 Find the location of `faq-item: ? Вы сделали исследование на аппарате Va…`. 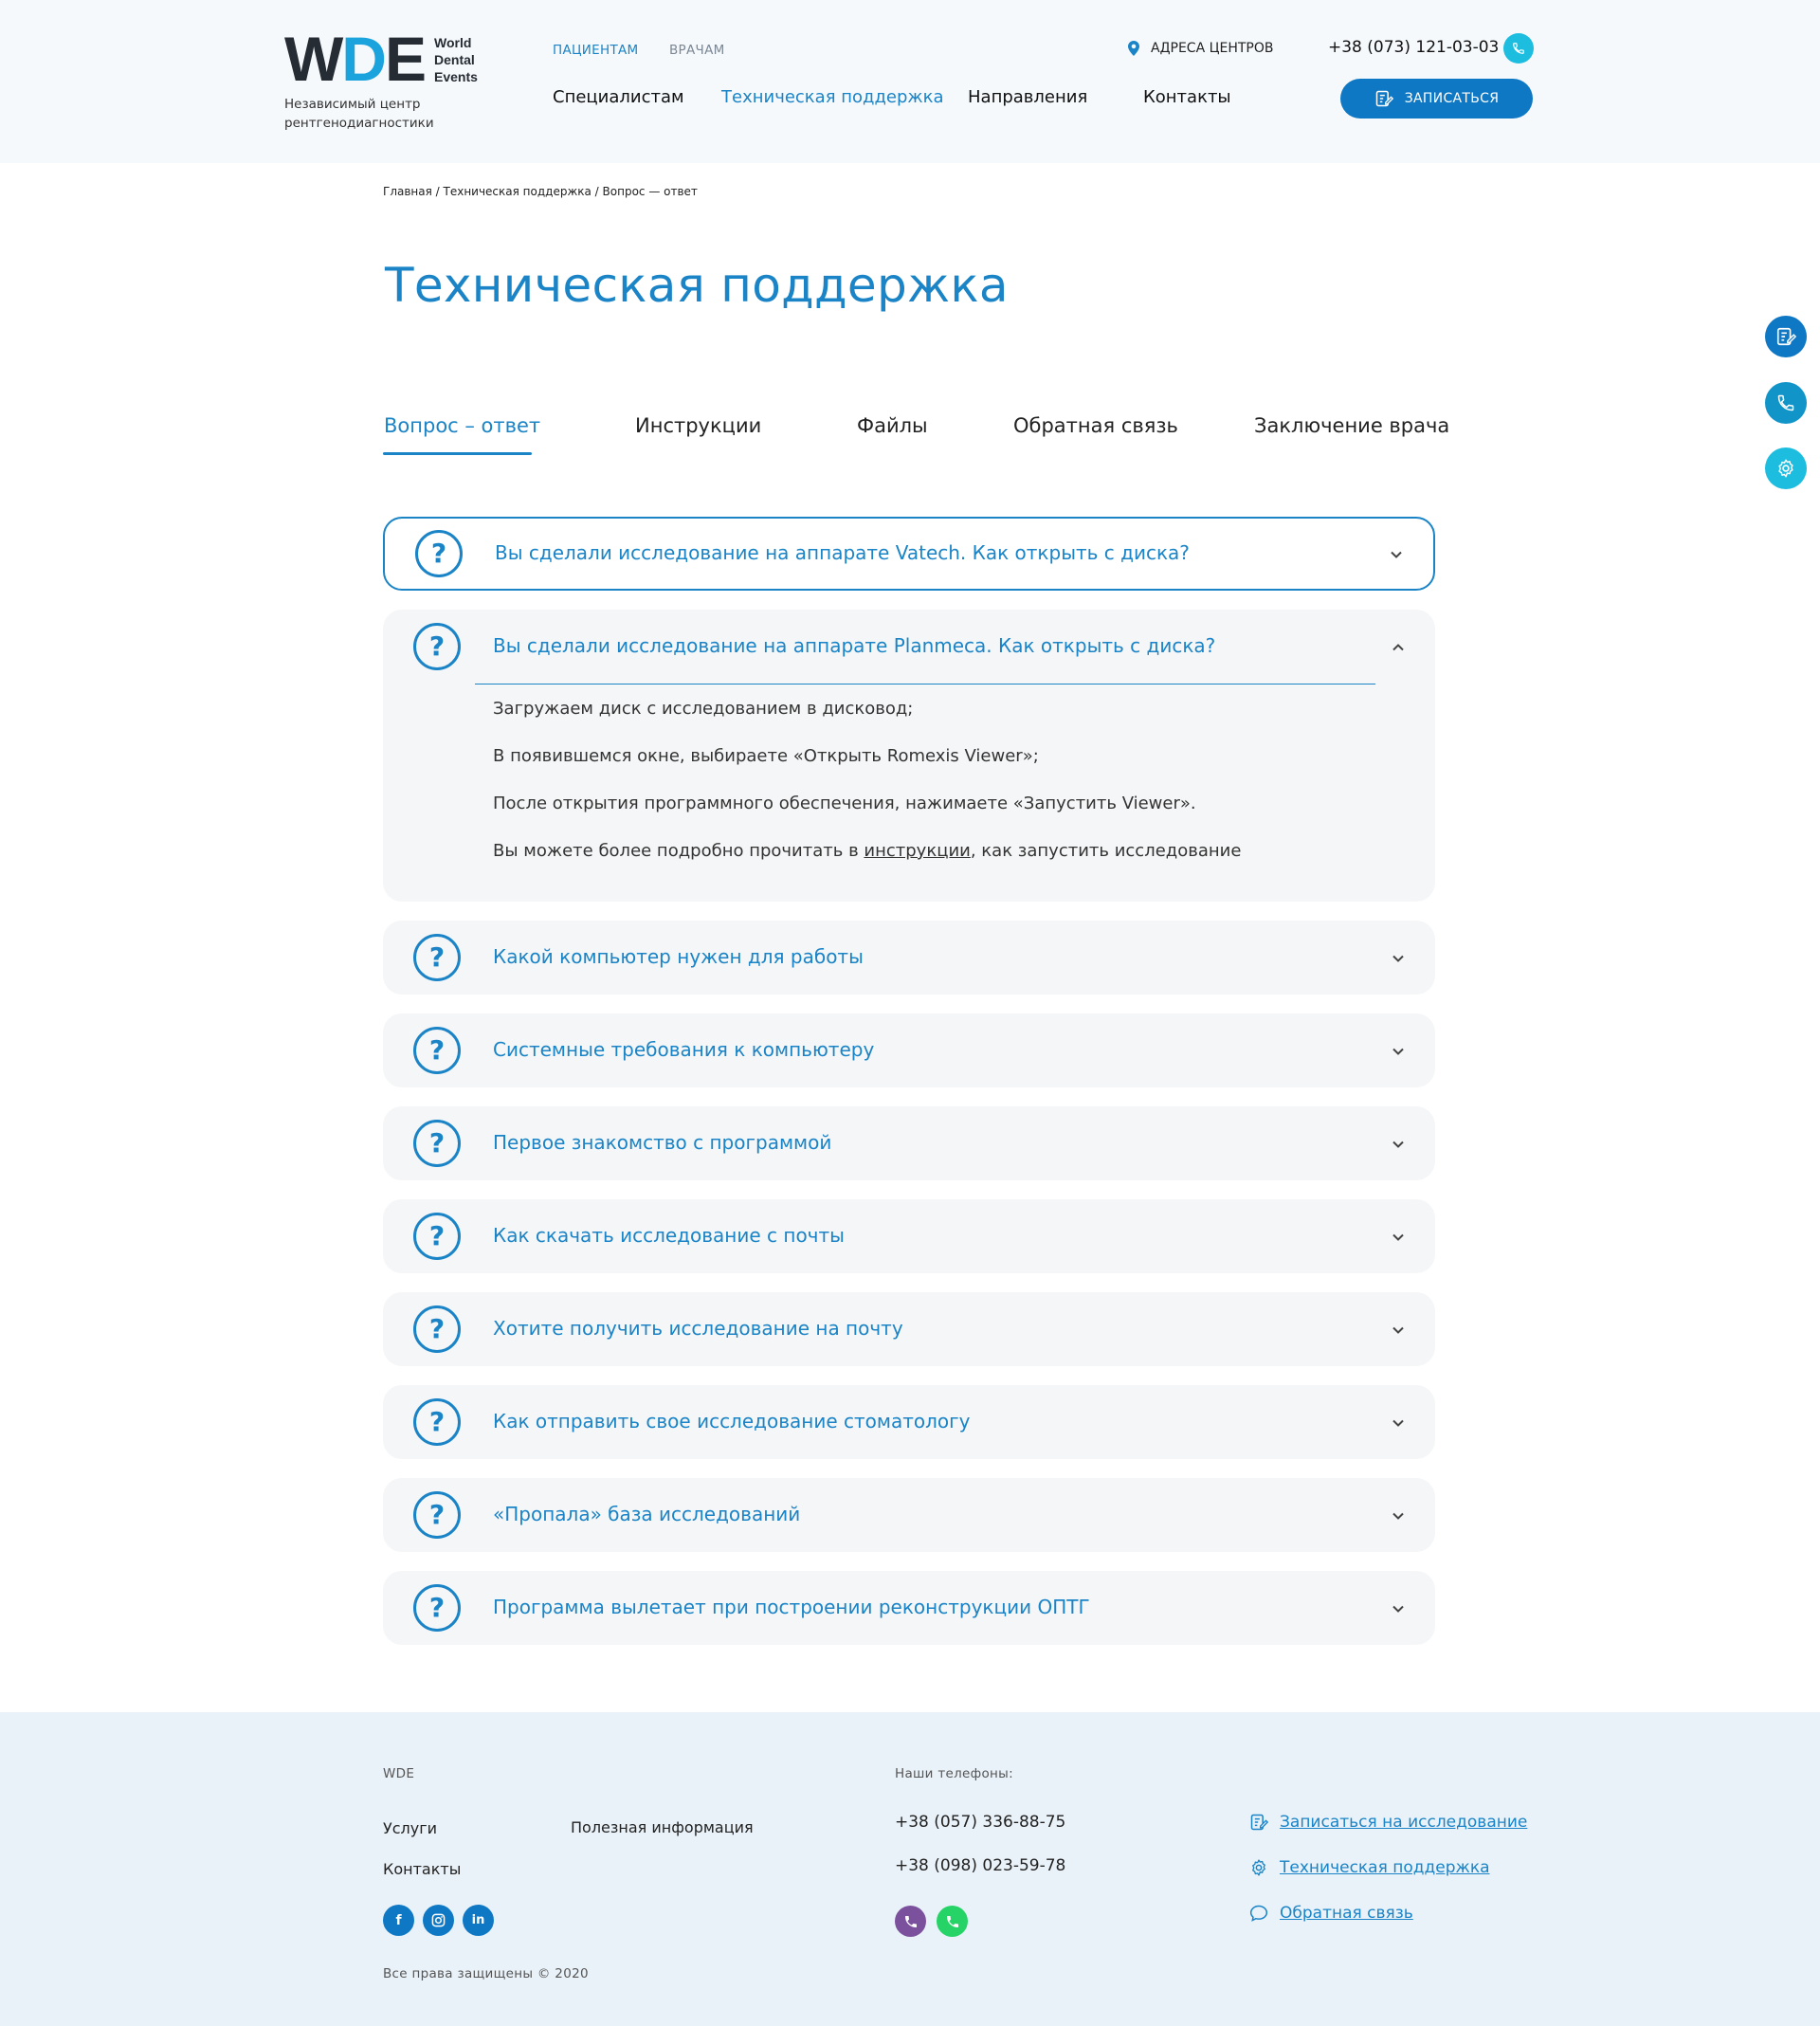

faq-item: ? Вы сделали исследование на аппарате Va… is located at coordinates (909, 554).